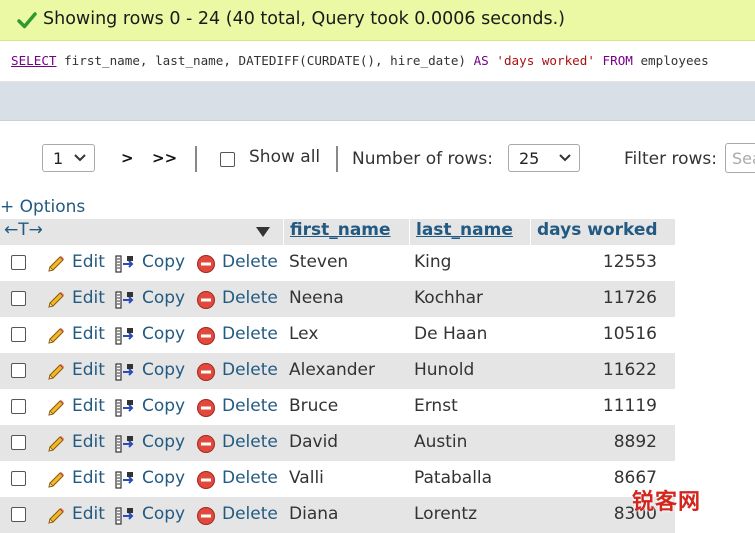  I want to click on header-first-name: first_name, so click(346, 232).